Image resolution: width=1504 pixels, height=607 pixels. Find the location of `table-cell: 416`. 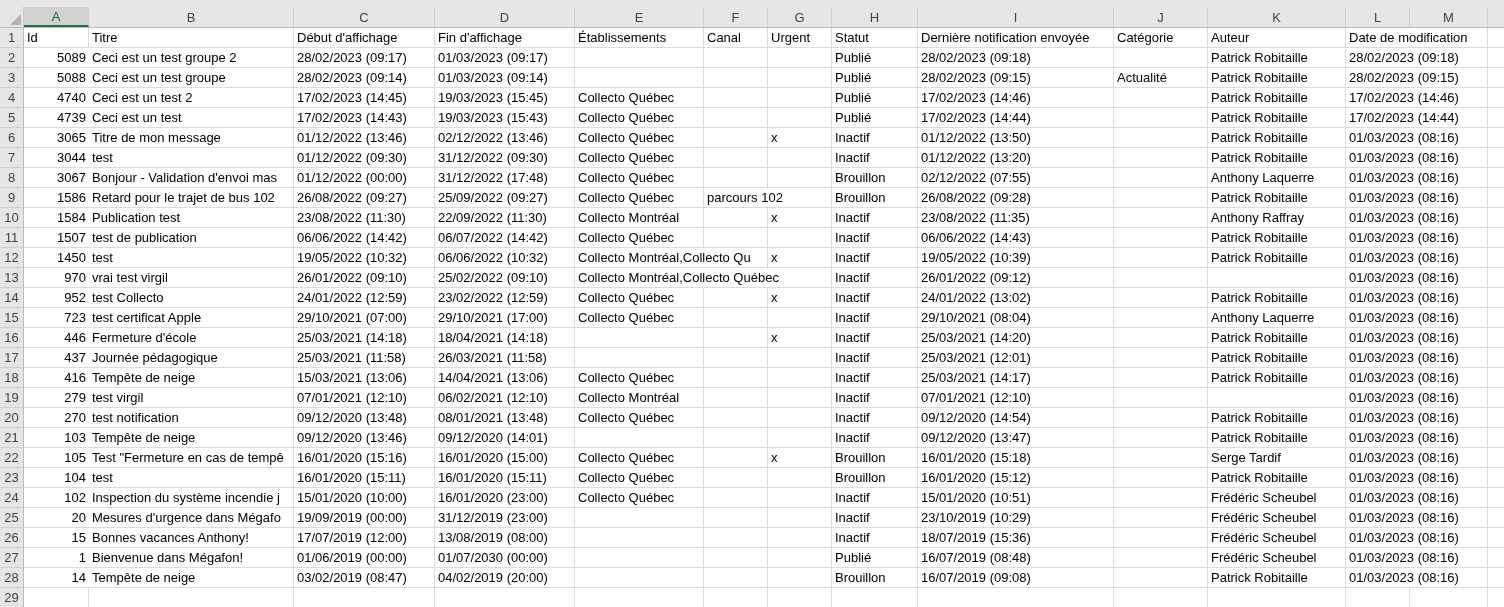

table-cell: 416 is located at coordinates (75, 377).